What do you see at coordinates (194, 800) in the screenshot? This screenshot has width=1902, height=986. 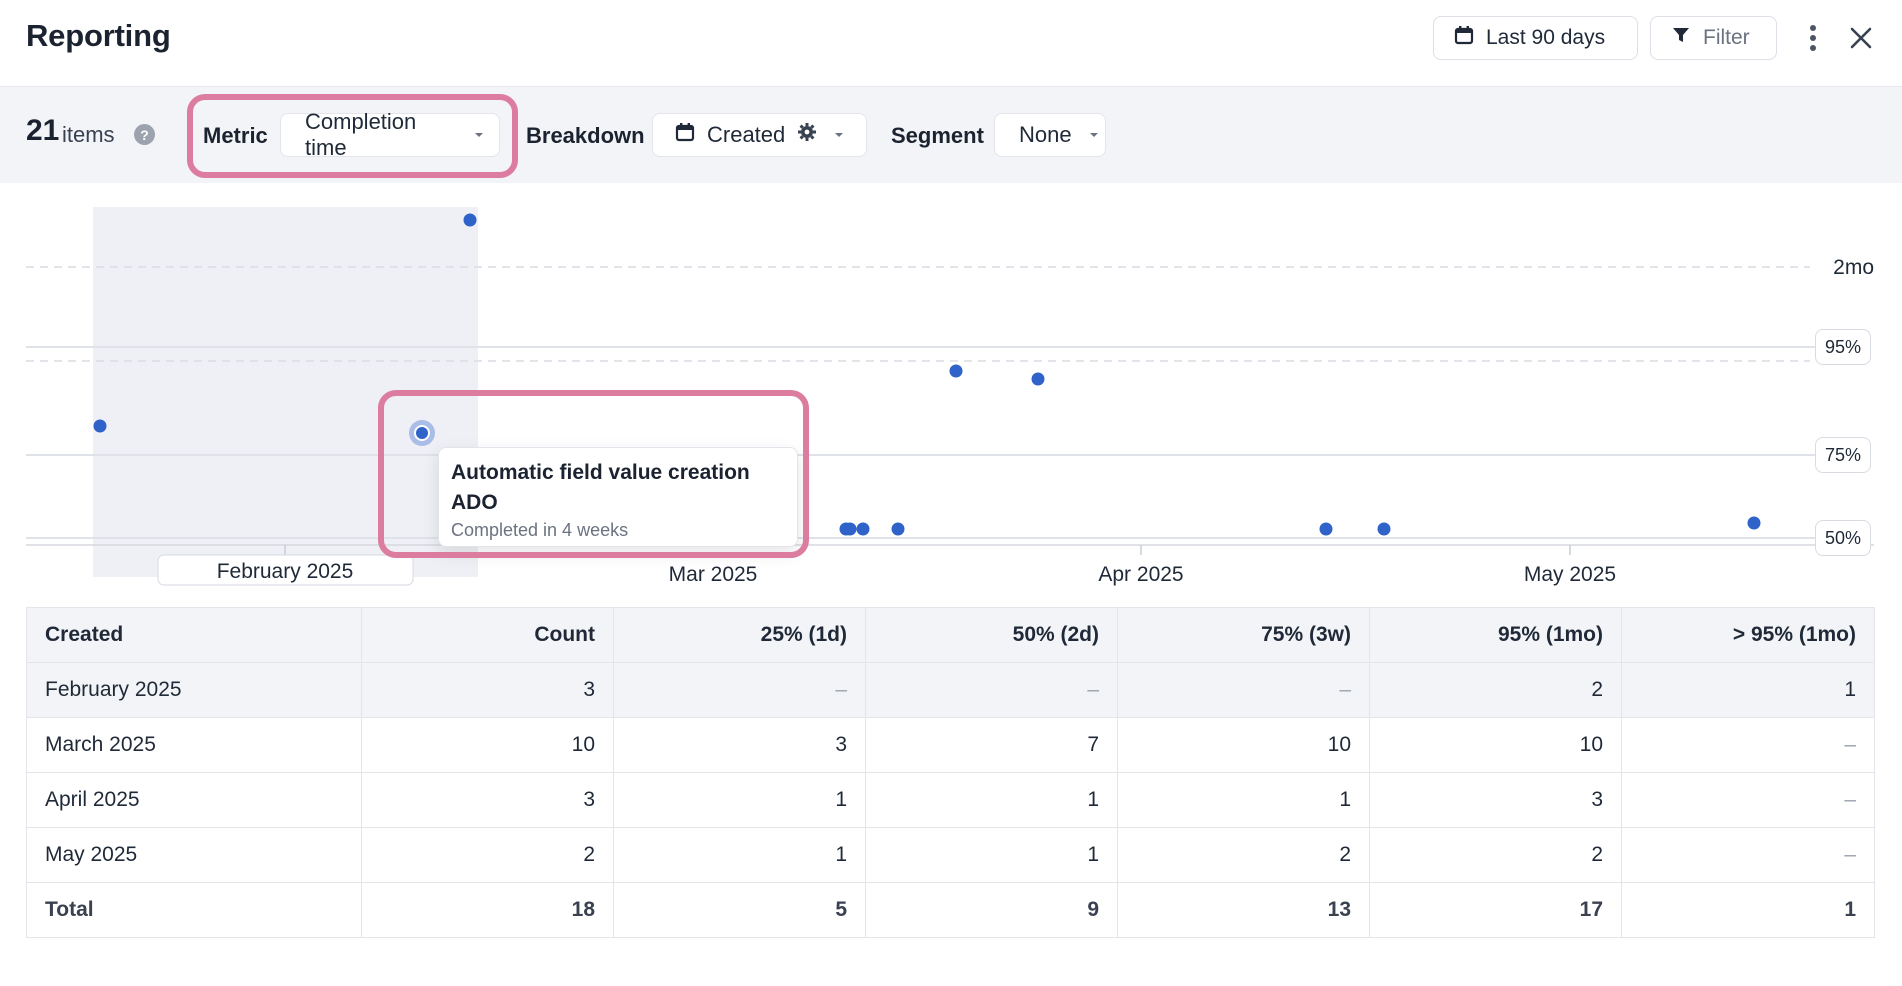 I see `table-cell: April 2025` at bounding box center [194, 800].